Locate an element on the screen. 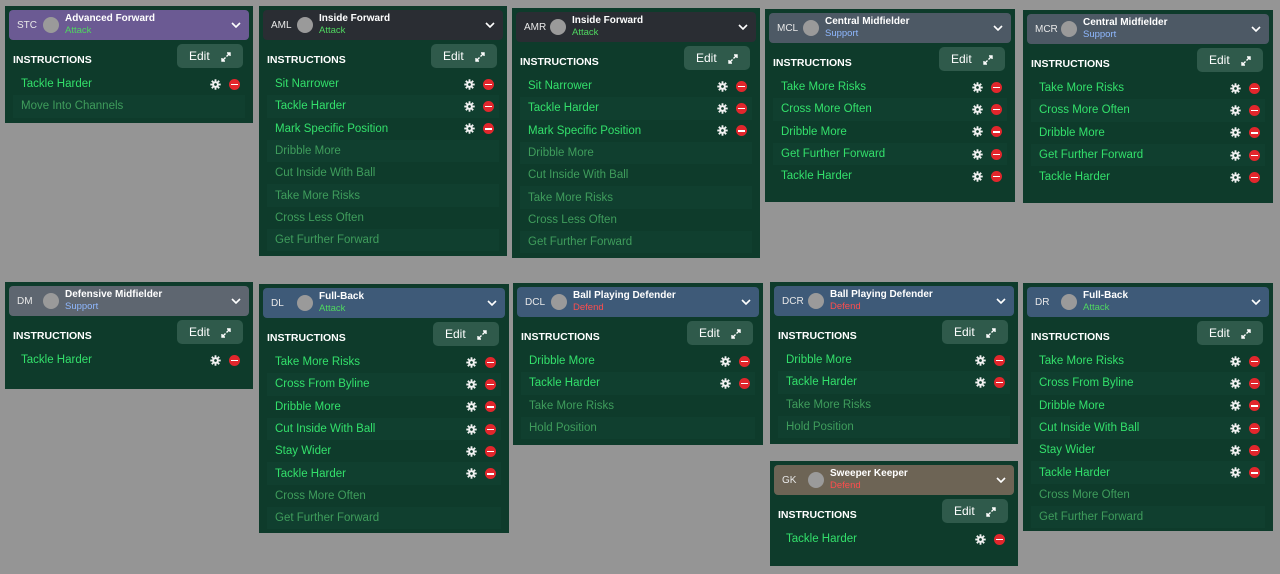 This screenshot has width=1280, height=574. instruction-row: Cross Less Often is located at coordinates (636, 220).